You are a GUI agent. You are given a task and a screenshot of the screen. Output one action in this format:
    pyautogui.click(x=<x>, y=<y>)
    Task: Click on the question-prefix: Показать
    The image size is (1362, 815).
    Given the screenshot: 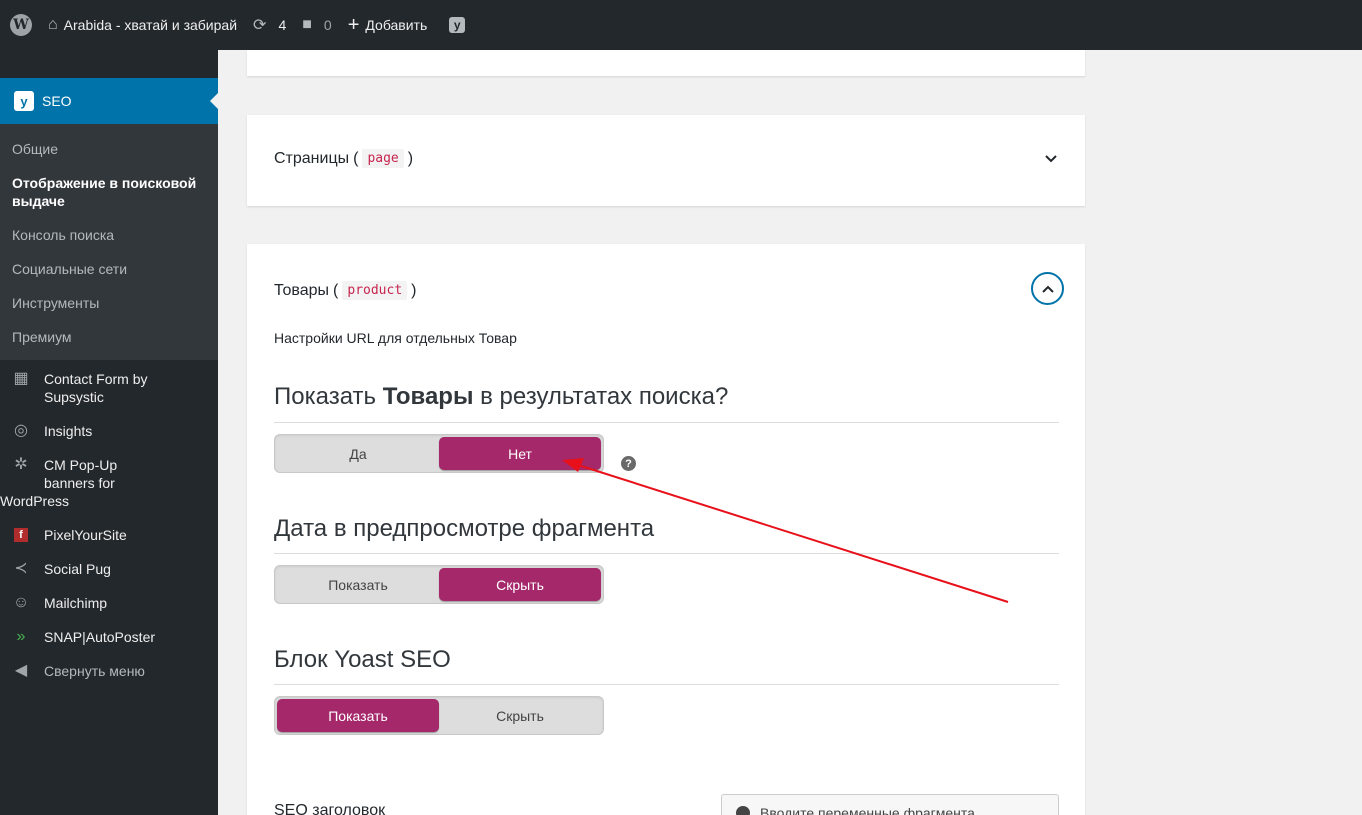 What is the action you would take?
    pyautogui.click(x=328, y=396)
    